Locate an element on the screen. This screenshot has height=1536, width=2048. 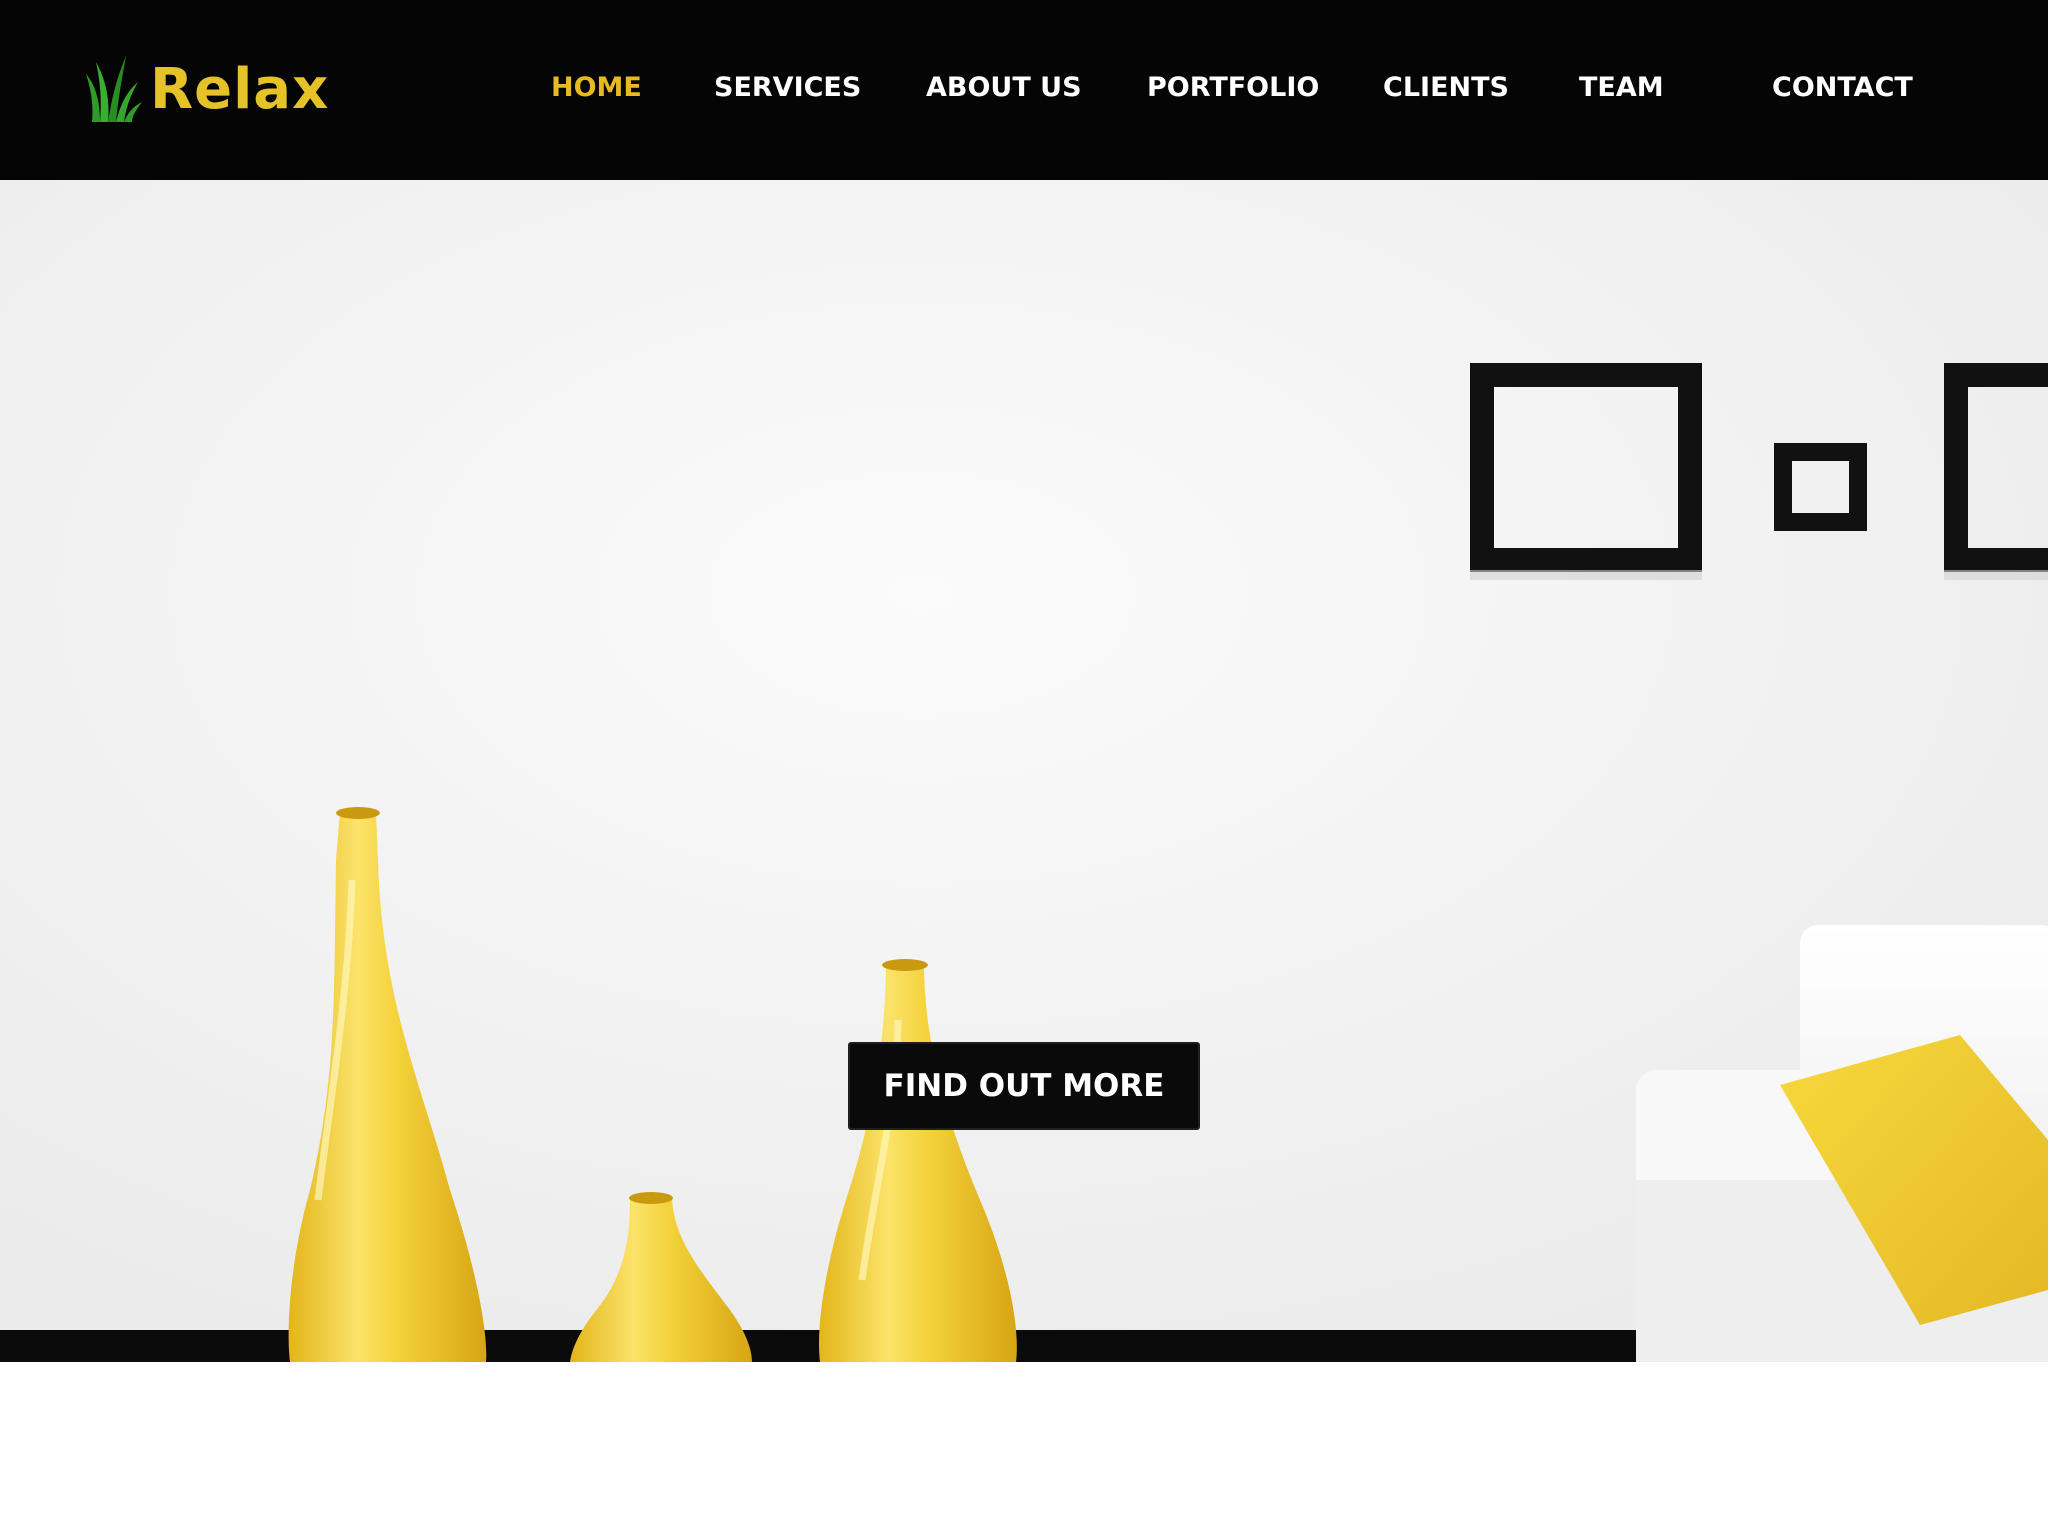
grass-leaf-icon is located at coordinates (114, 89).